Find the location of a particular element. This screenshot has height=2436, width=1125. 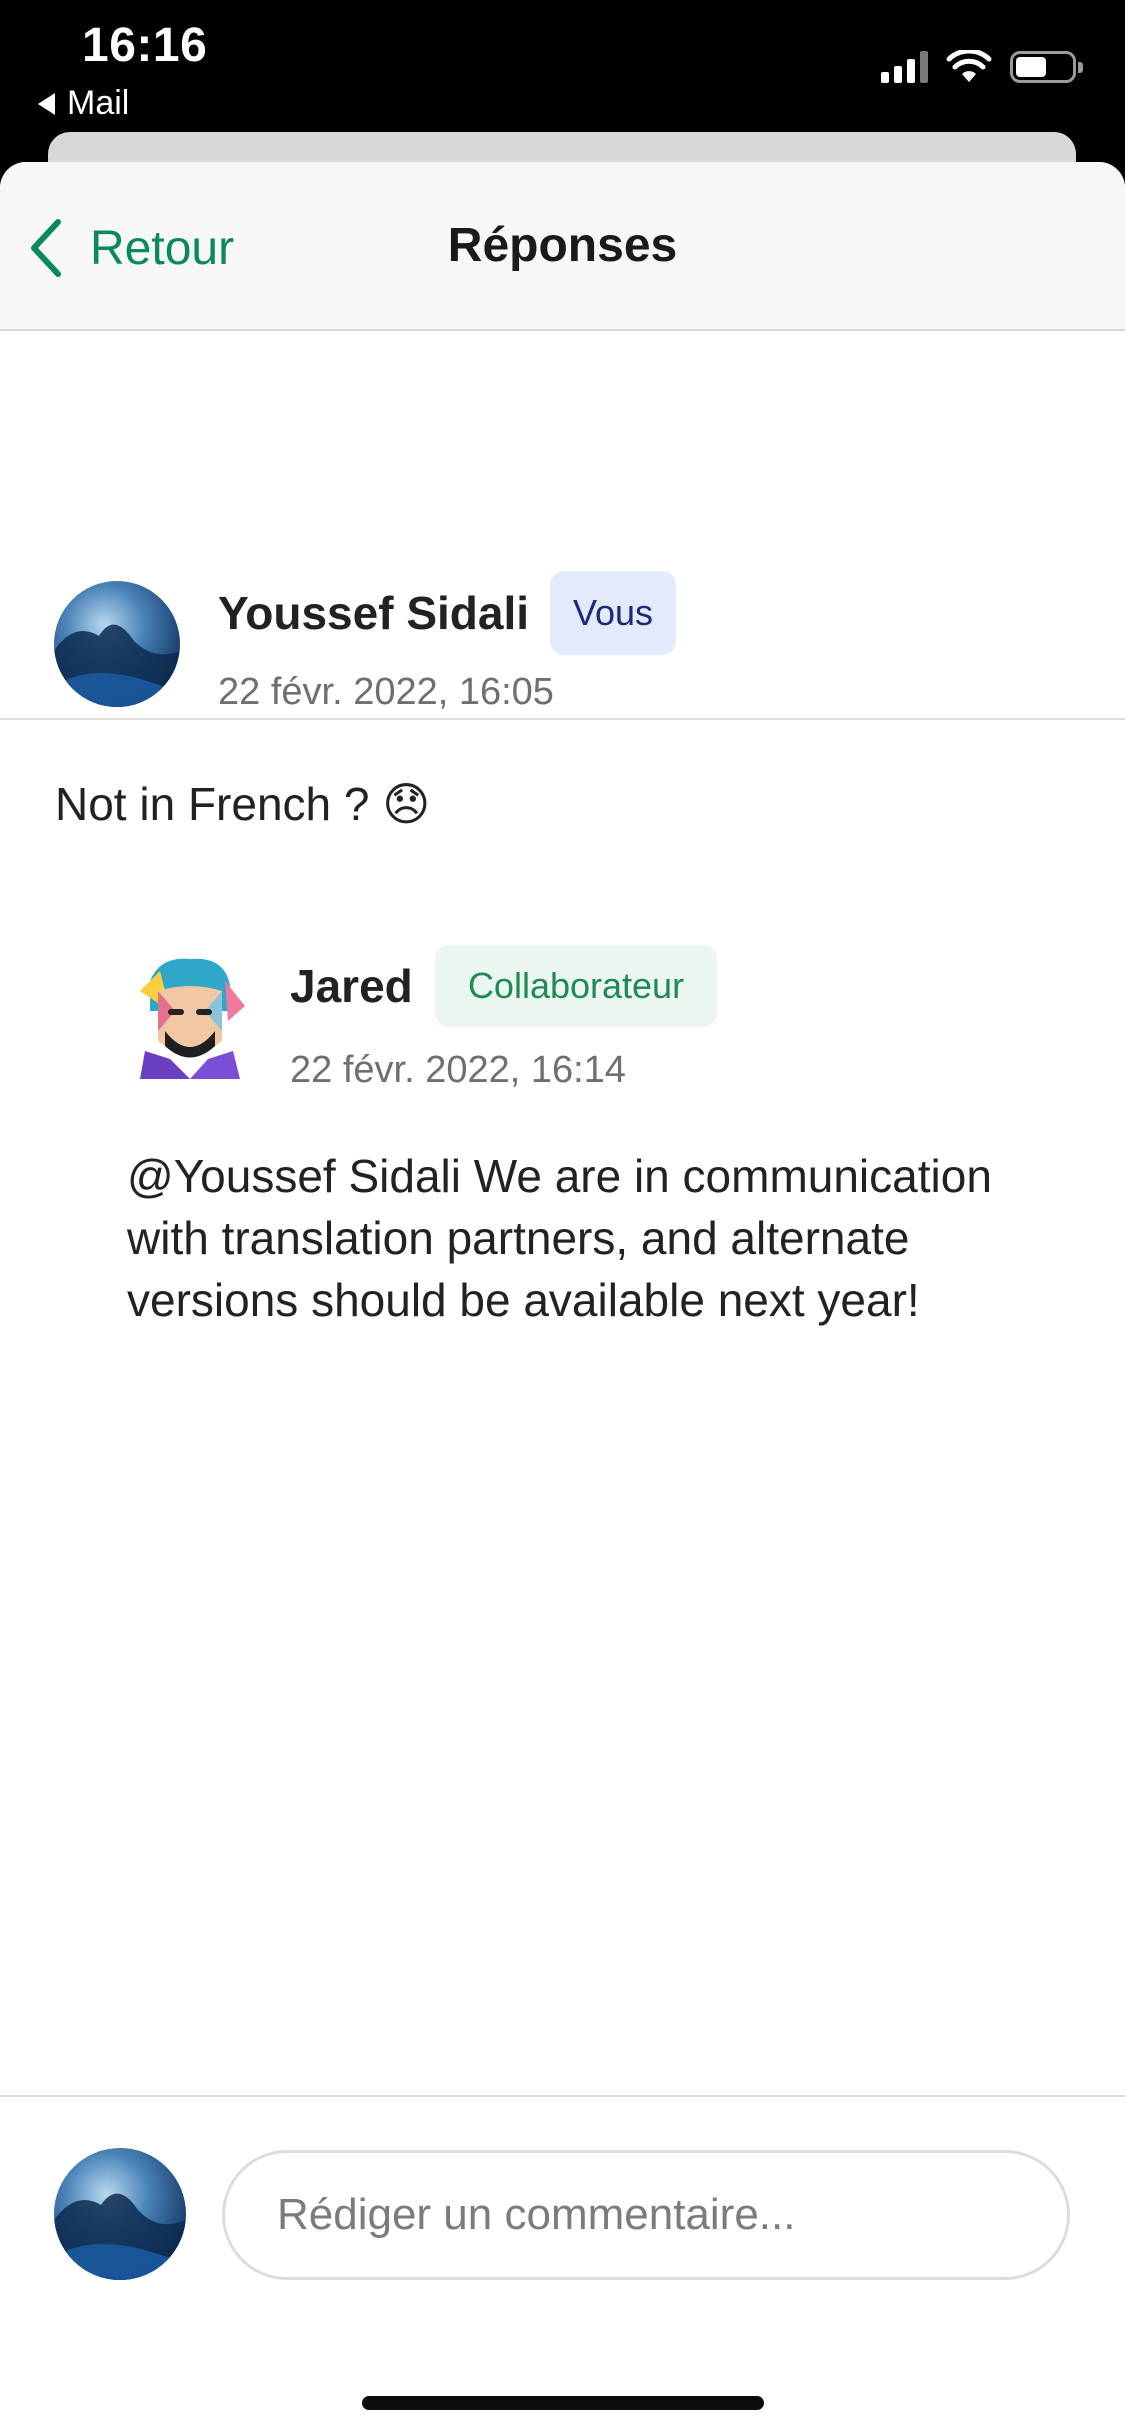

back-to-mail-link: Mail is located at coordinates (83, 103).